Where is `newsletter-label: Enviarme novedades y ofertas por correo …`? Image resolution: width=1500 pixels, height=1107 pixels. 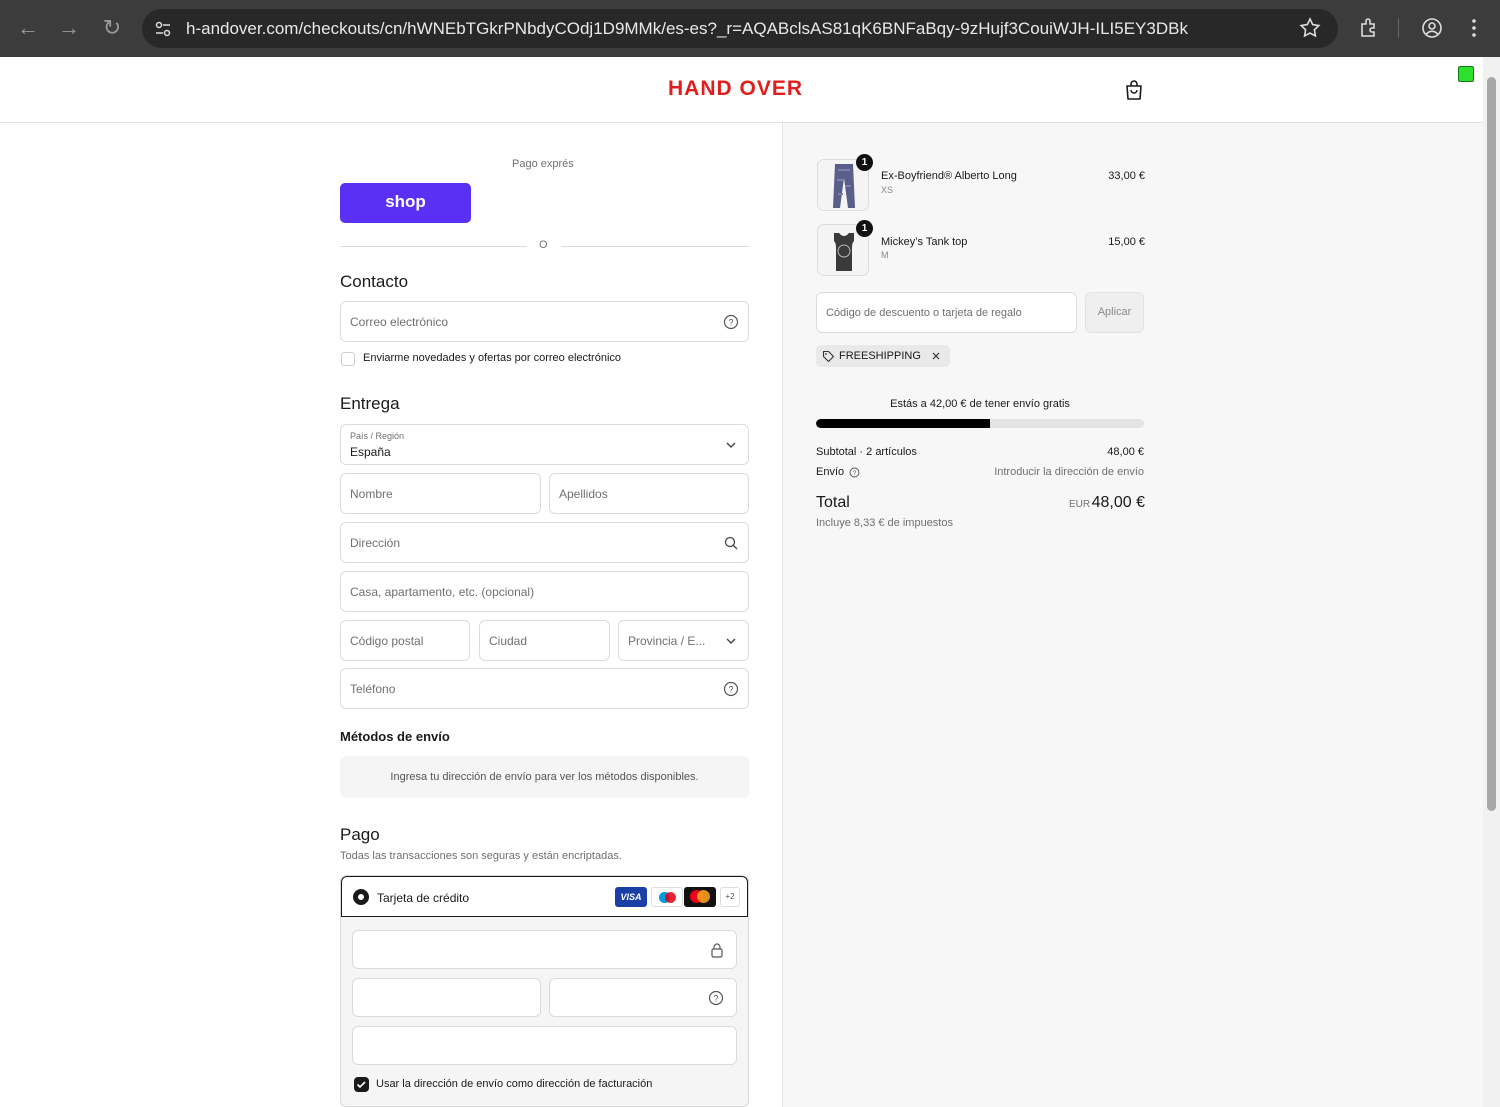 newsletter-label: Enviarme novedades y ofertas por correo … is located at coordinates (492, 358).